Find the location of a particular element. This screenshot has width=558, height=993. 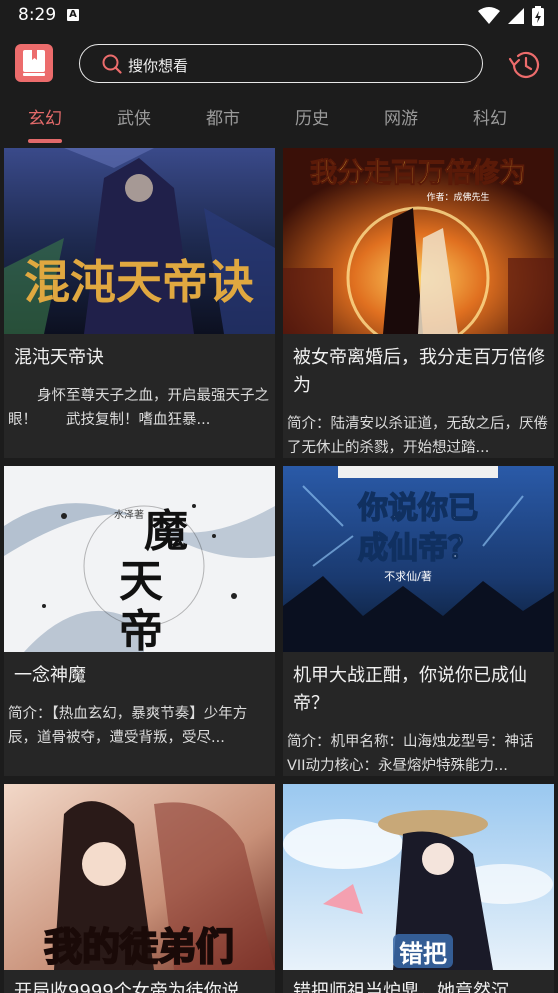

cover-author-text: 作者：成佛先生 is located at coordinates (457, 197).